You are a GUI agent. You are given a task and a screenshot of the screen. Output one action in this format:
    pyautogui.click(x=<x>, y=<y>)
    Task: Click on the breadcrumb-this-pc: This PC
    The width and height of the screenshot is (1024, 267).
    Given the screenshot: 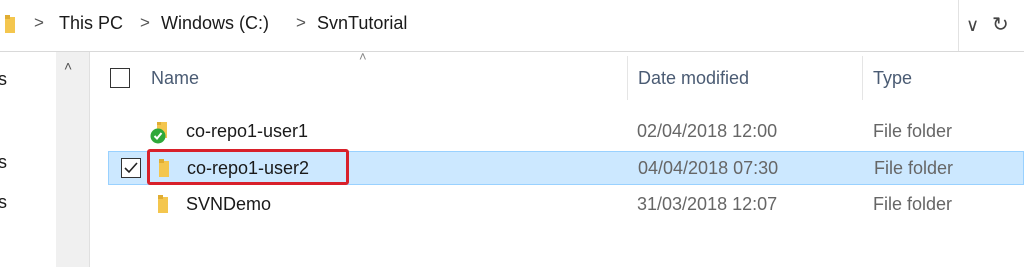 What is the action you would take?
    pyautogui.click(x=91, y=23)
    